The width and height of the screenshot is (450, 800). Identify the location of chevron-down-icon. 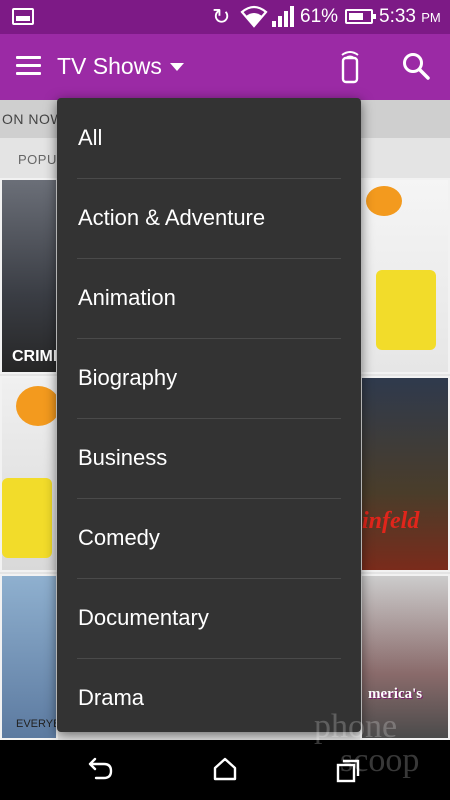
(176, 67).